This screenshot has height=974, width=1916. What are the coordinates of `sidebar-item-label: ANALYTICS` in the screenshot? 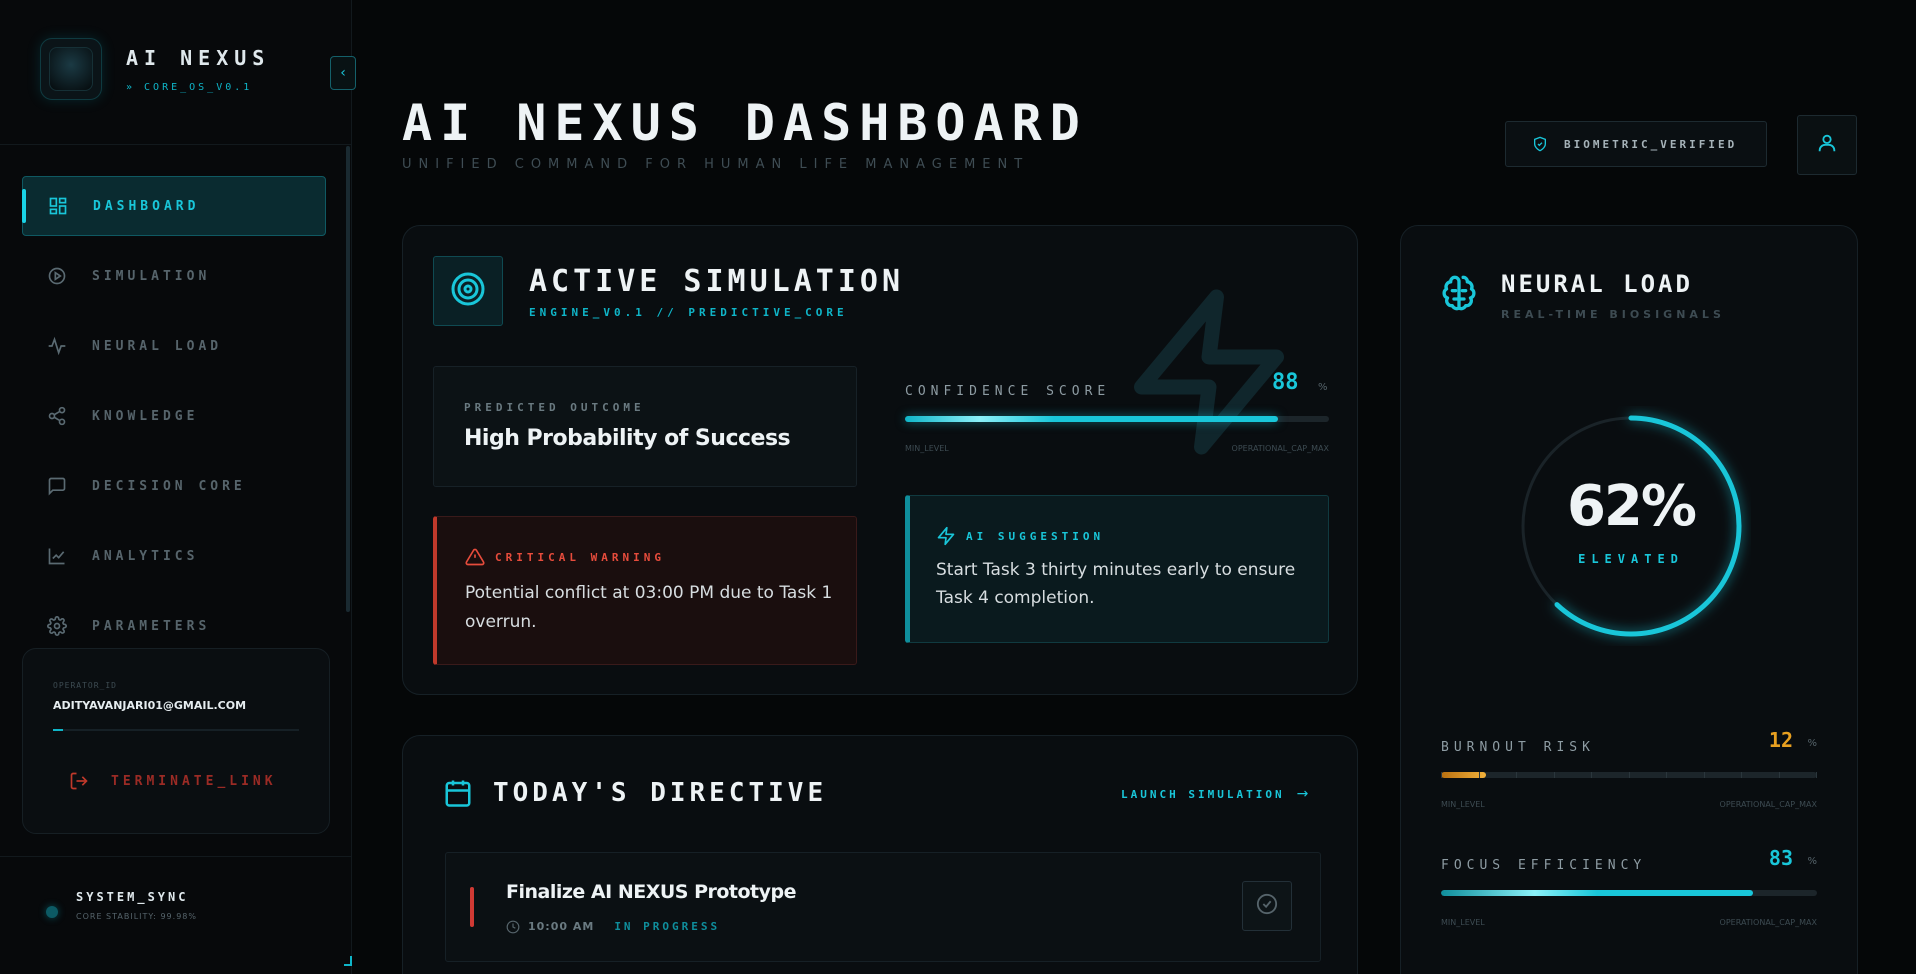 It's located at (145, 556).